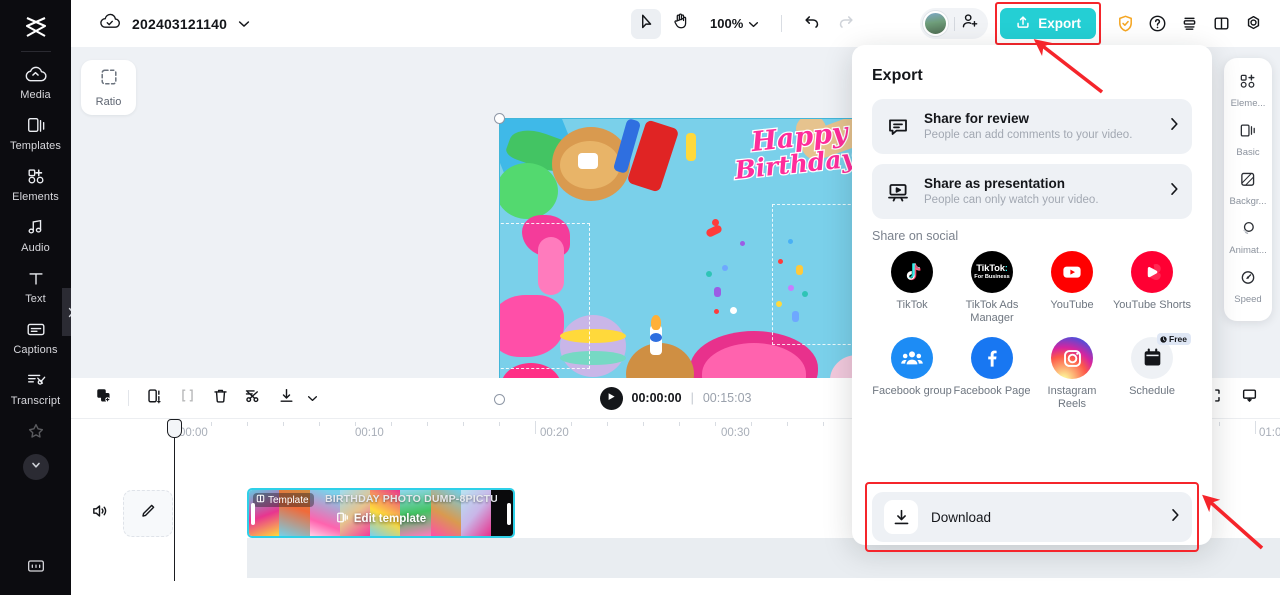 This screenshot has height=595, width=1280. I want to click on edit-track-button, so click(148, 513).